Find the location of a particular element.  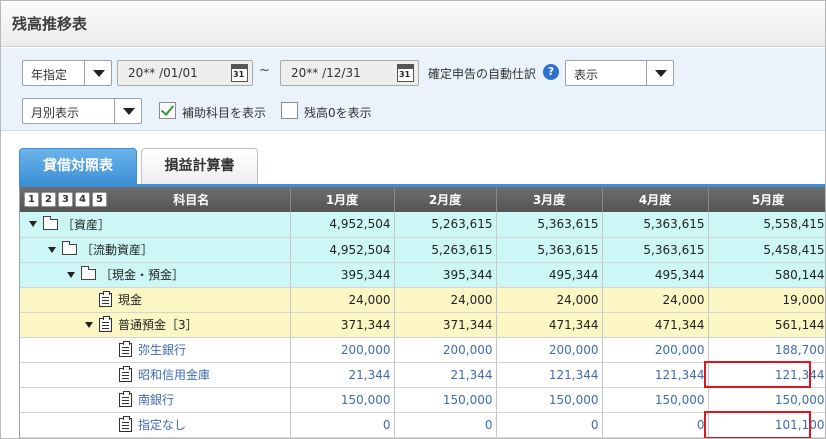

table-row: 弥生銀行 200,000 200,000 200,000 200,000 188,700 is located at coordinates (422, 350).